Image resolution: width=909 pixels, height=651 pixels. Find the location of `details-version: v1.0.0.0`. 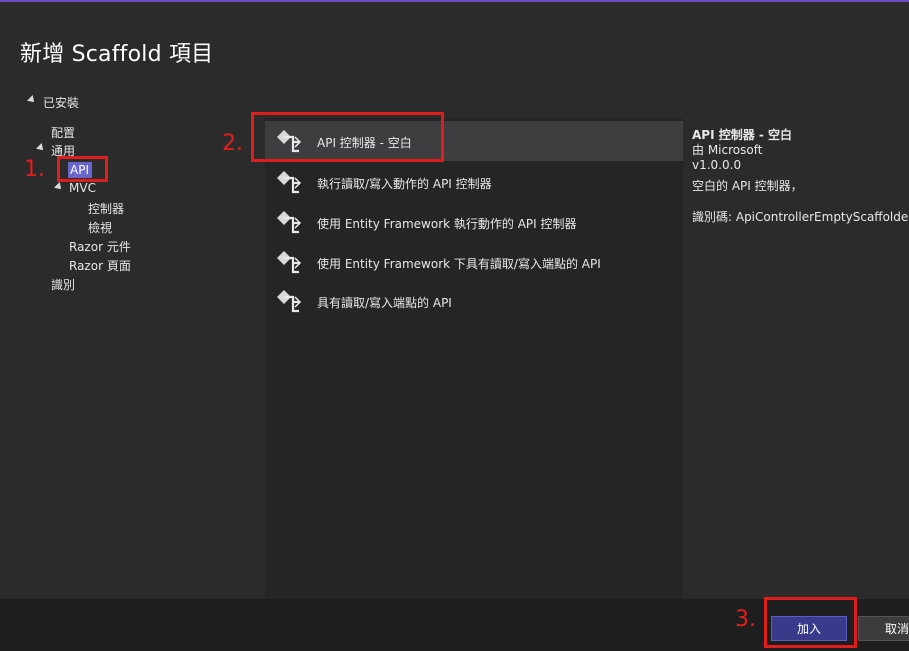

details-version: v1.0.0.0 is located at coordinates (717, 165).